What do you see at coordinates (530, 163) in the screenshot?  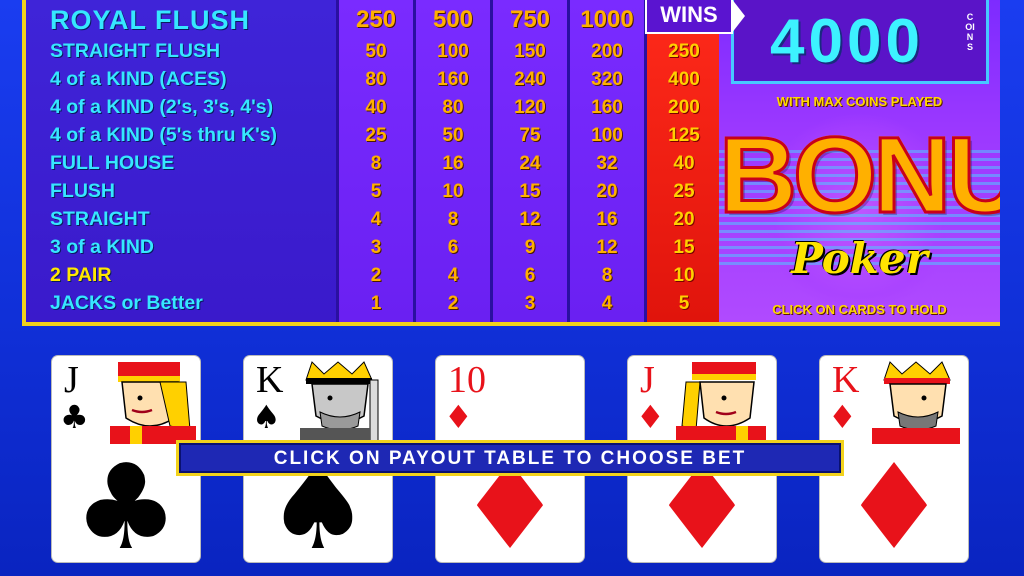 I see `payout-cell: 24` at bounding box center [530, 163].